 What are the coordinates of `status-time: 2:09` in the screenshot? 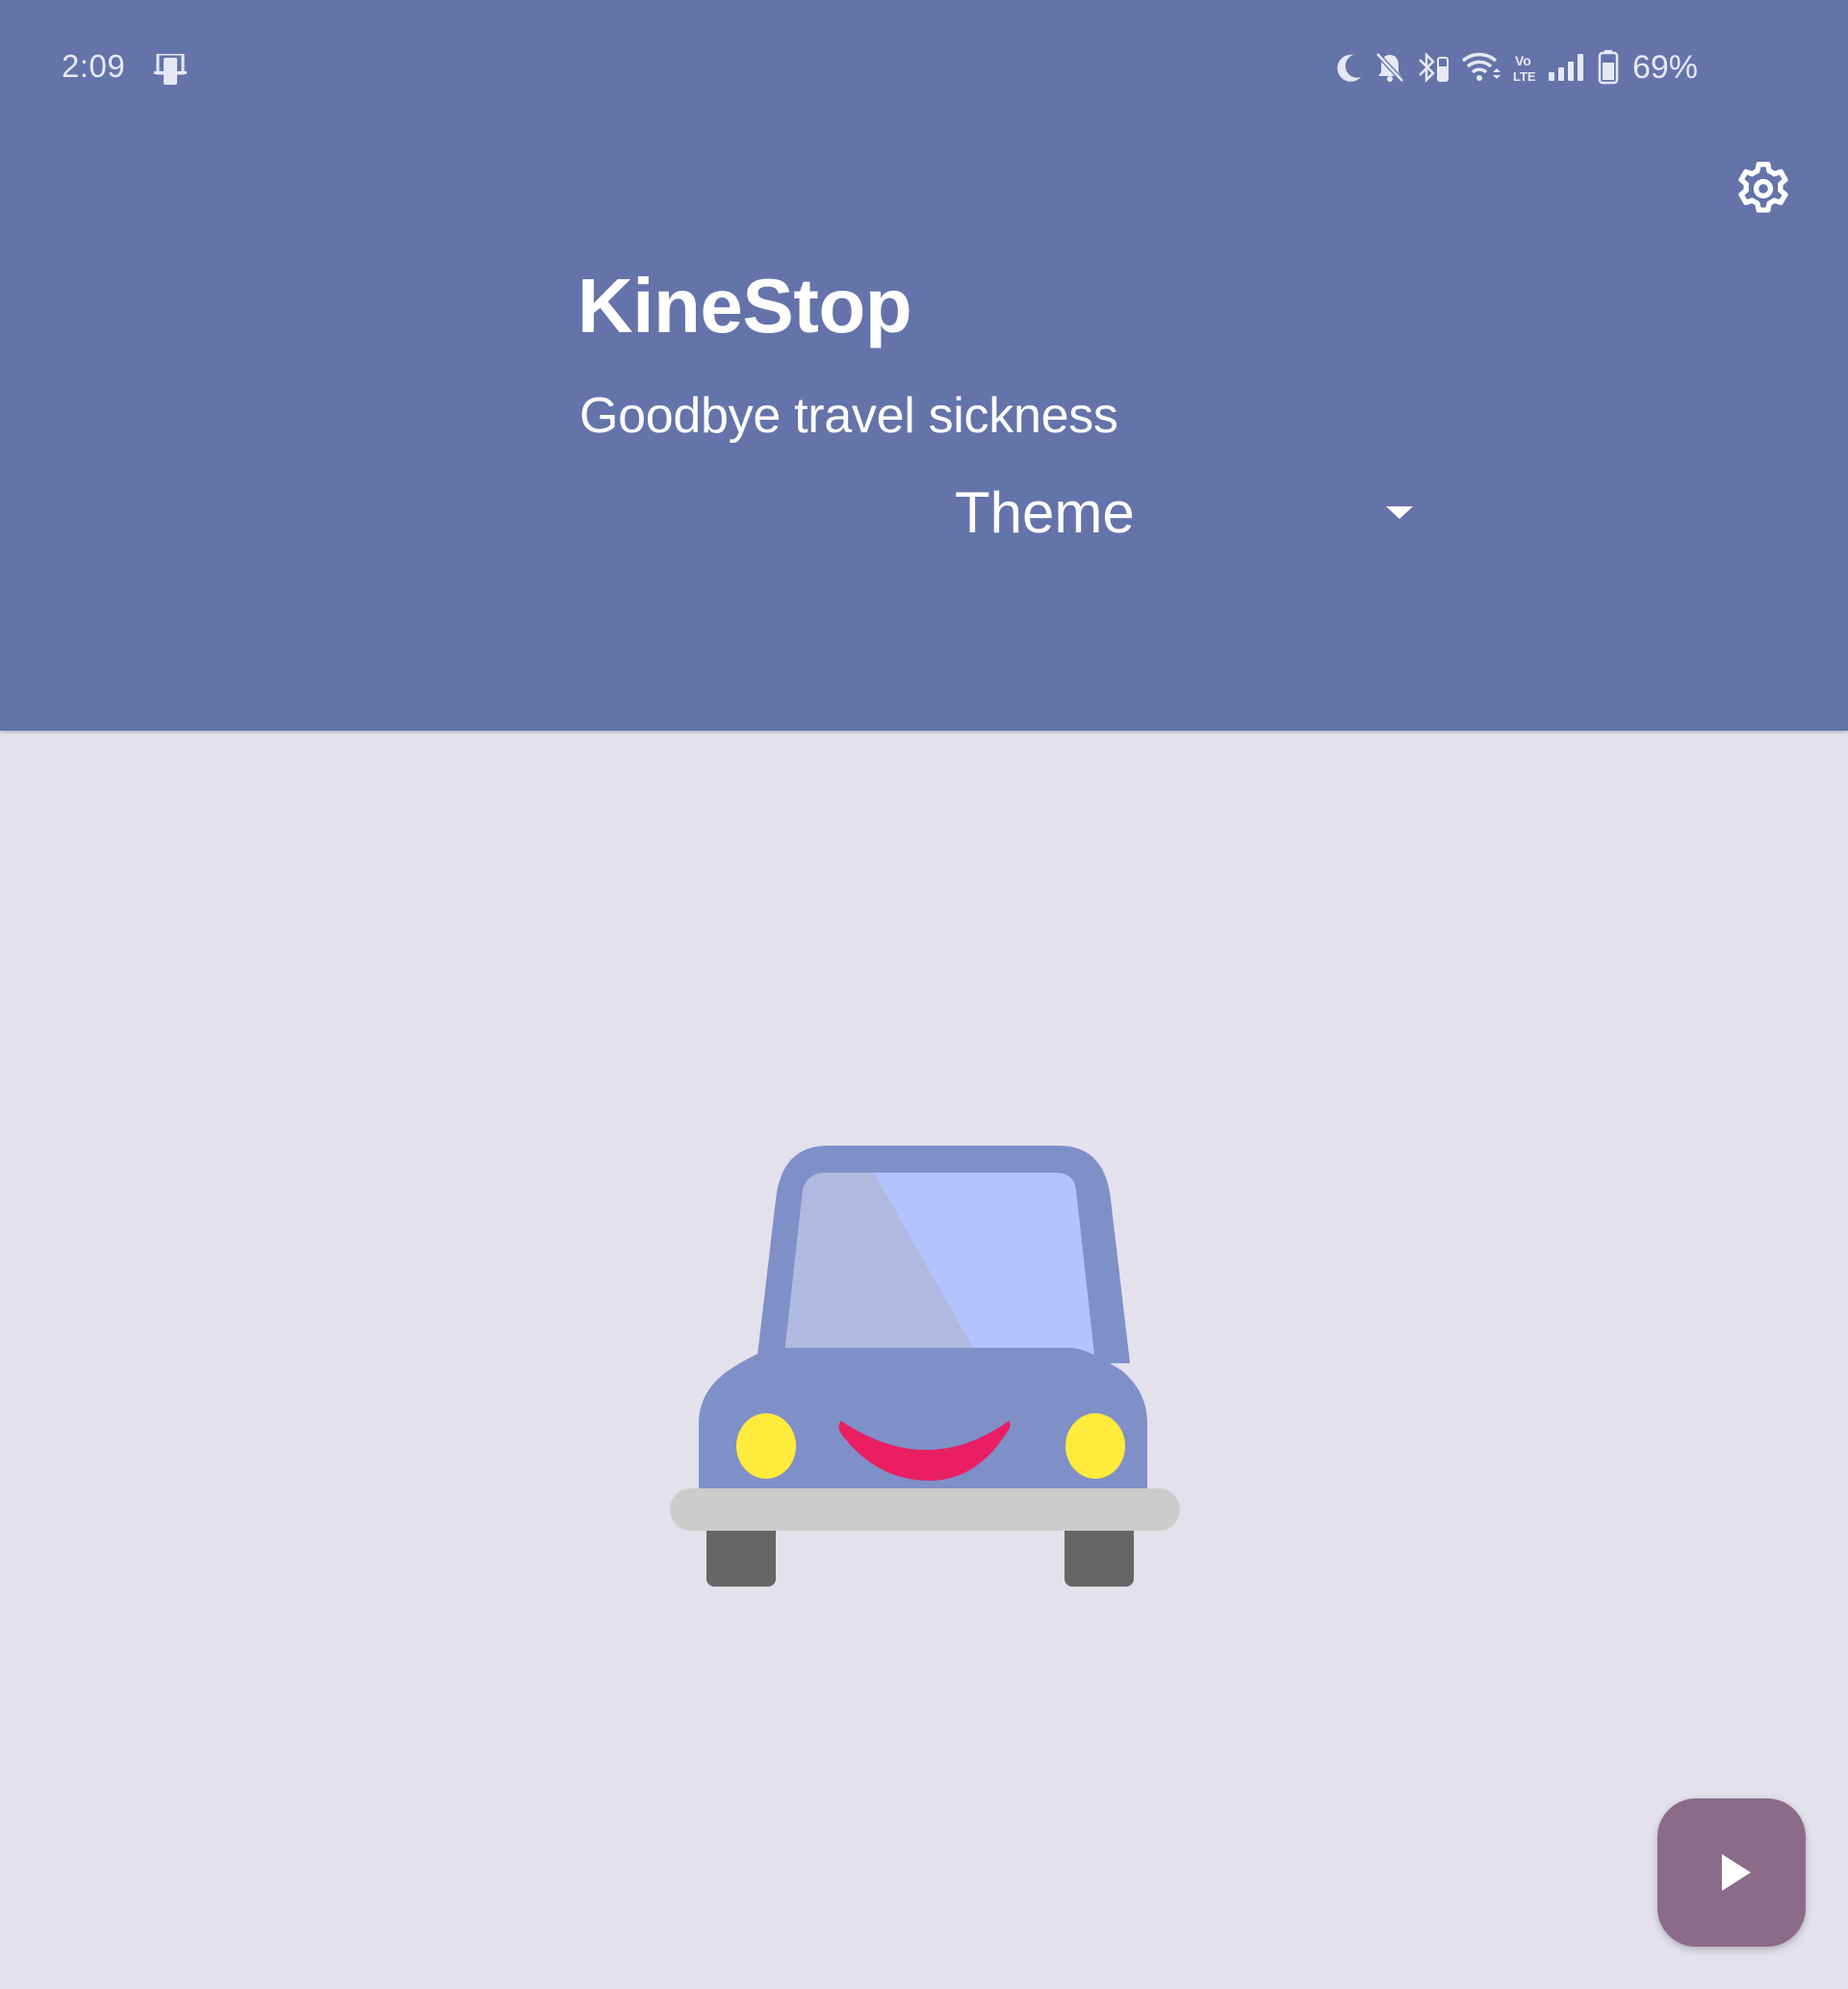 It's located at (94, 66).